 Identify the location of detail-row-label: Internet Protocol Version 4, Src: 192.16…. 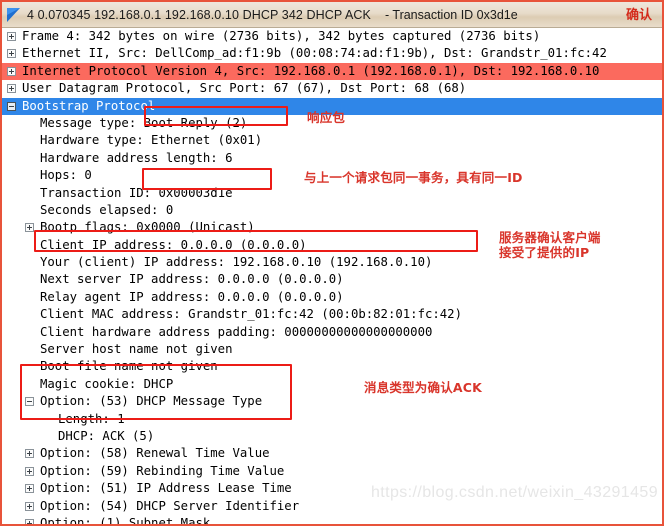
(311, 70).